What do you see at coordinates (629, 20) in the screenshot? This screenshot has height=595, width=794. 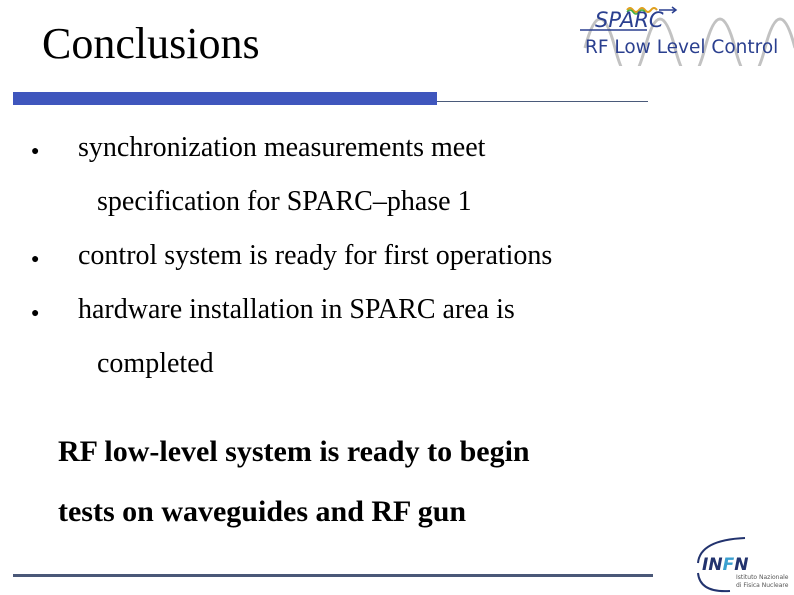 I see `sparc-logo-name: SPARC` at bounding box center [629, 20].